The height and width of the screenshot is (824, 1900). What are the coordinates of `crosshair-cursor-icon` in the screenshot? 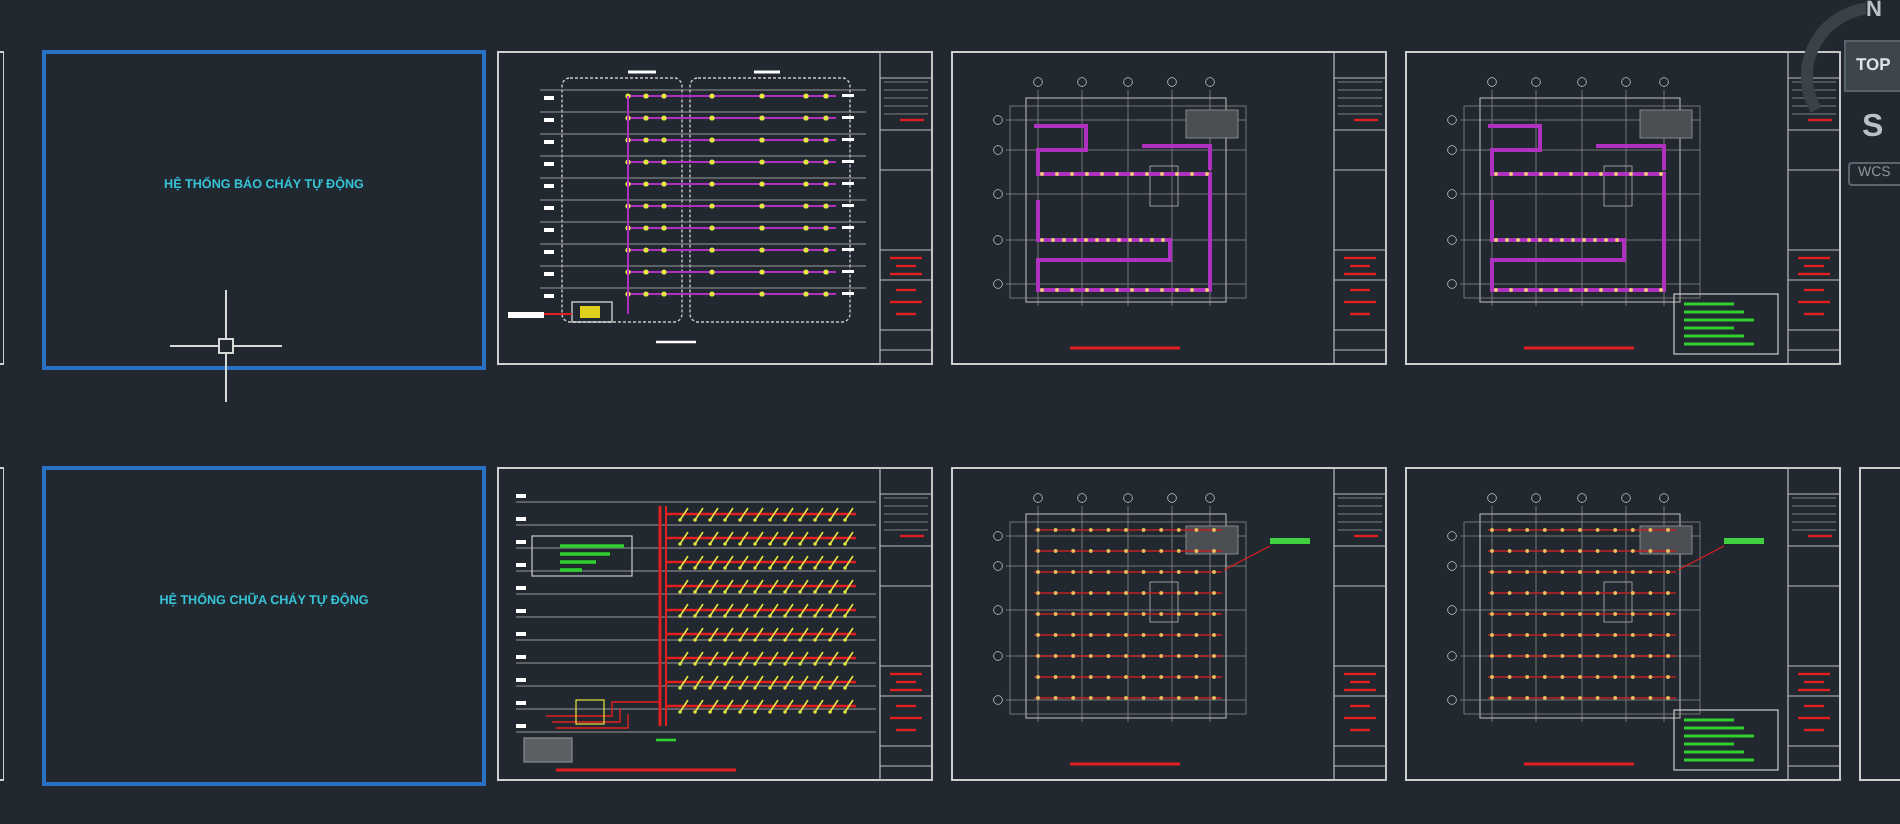 It's located at (226, 346).